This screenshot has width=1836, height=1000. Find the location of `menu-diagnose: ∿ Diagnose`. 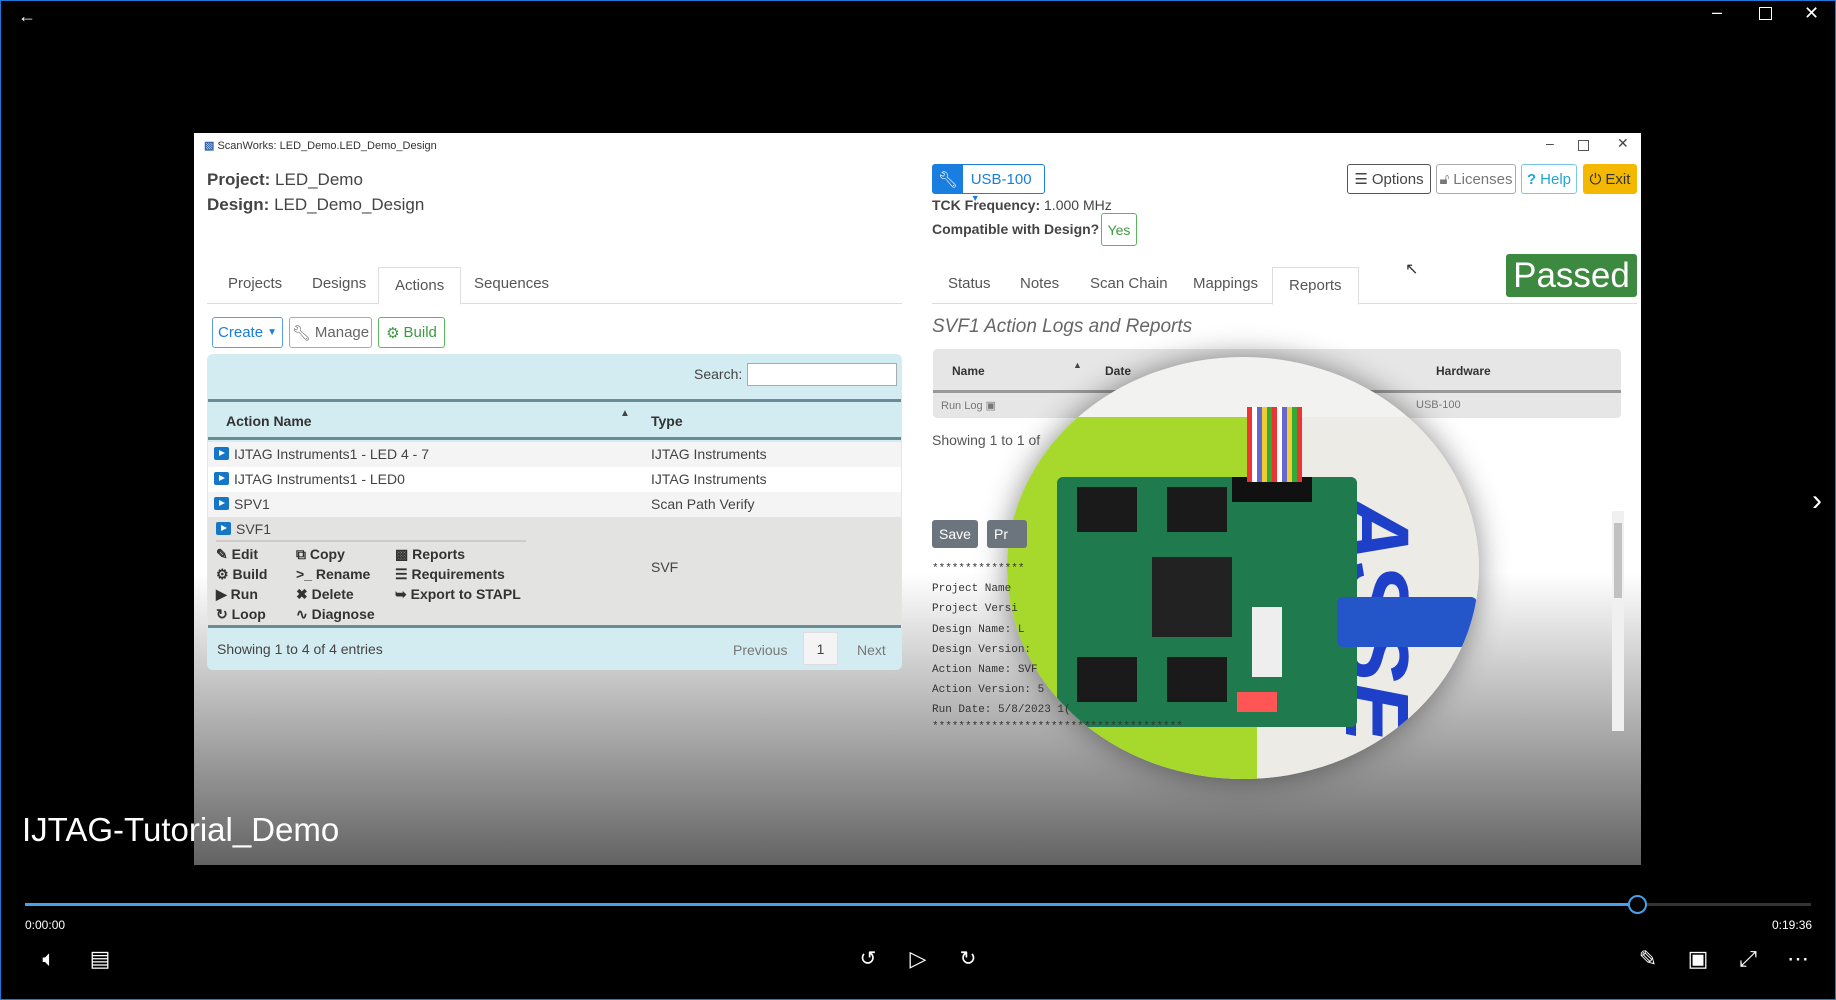

menu-diagnose: ∿ Diagnose is located at coordinates (335, 614).